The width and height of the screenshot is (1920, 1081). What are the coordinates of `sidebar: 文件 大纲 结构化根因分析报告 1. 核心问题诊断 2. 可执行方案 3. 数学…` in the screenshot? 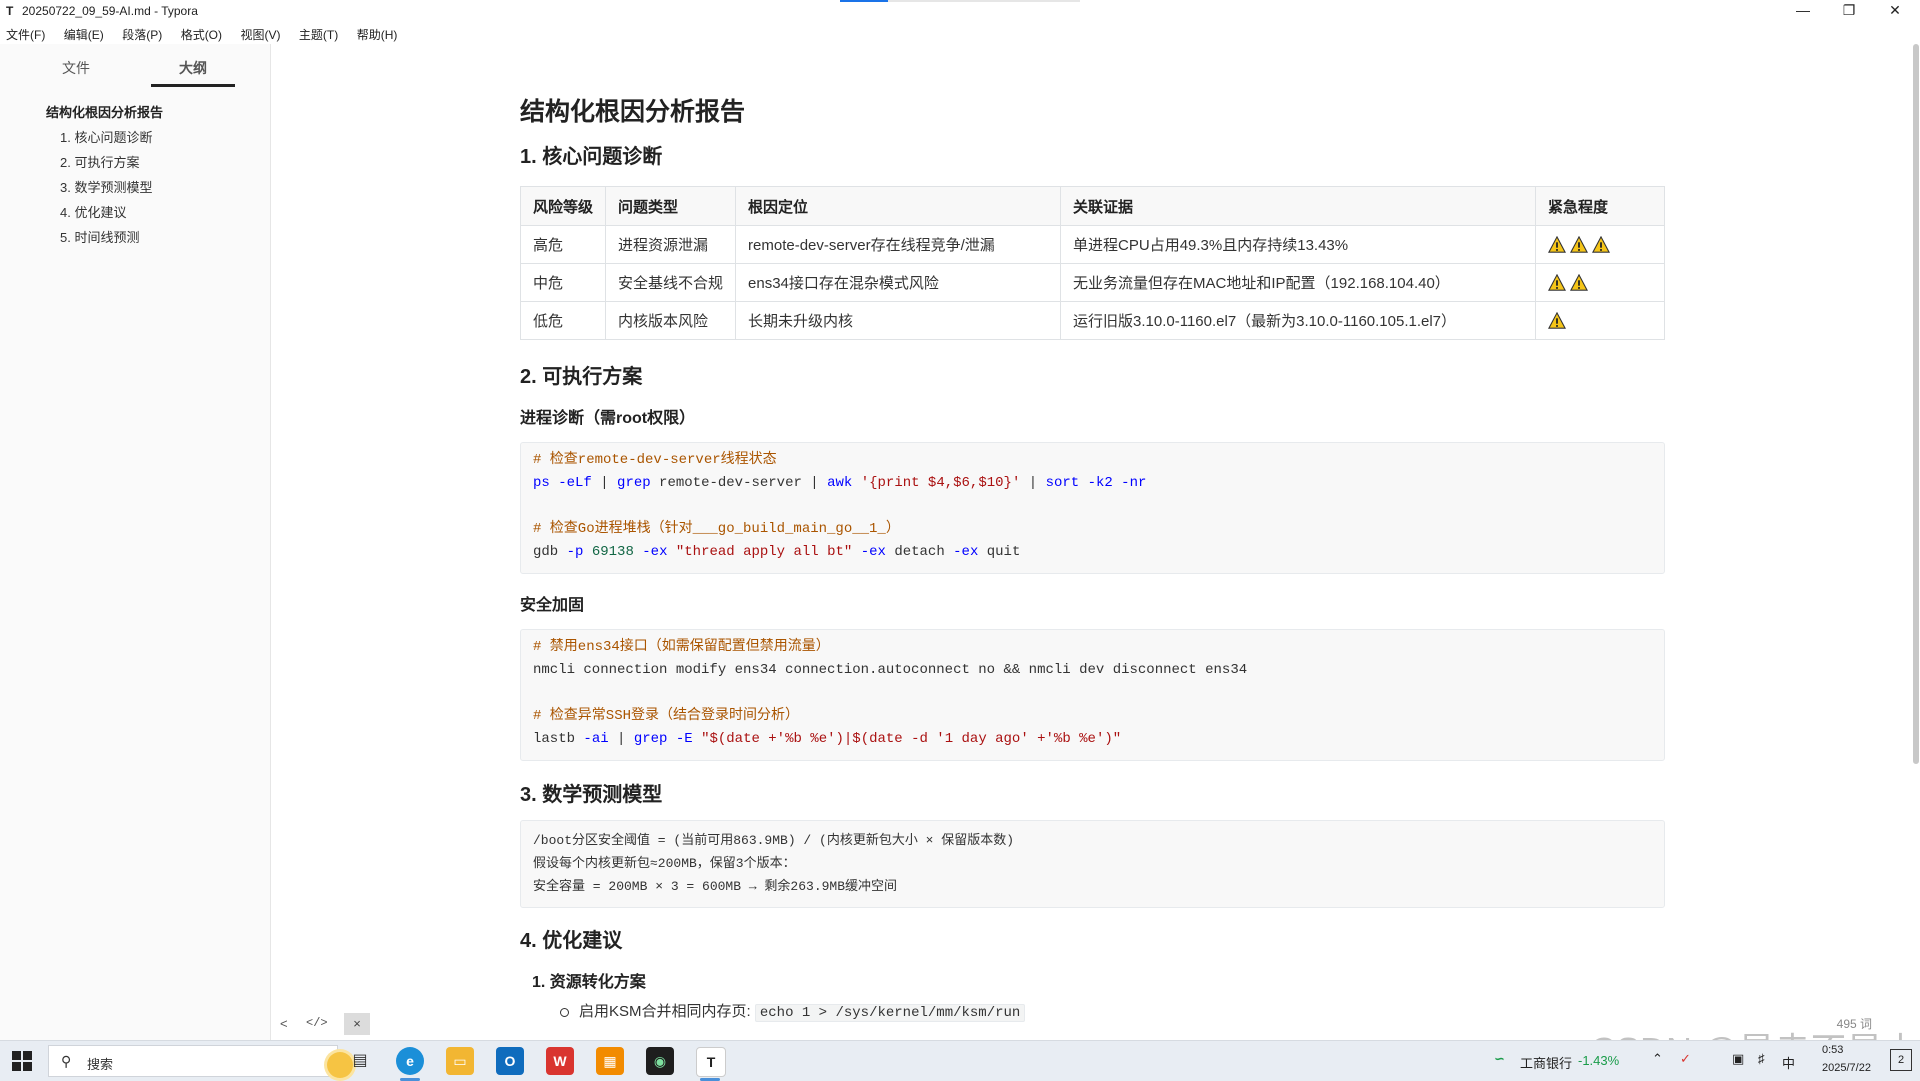 It's located at (135, 542).